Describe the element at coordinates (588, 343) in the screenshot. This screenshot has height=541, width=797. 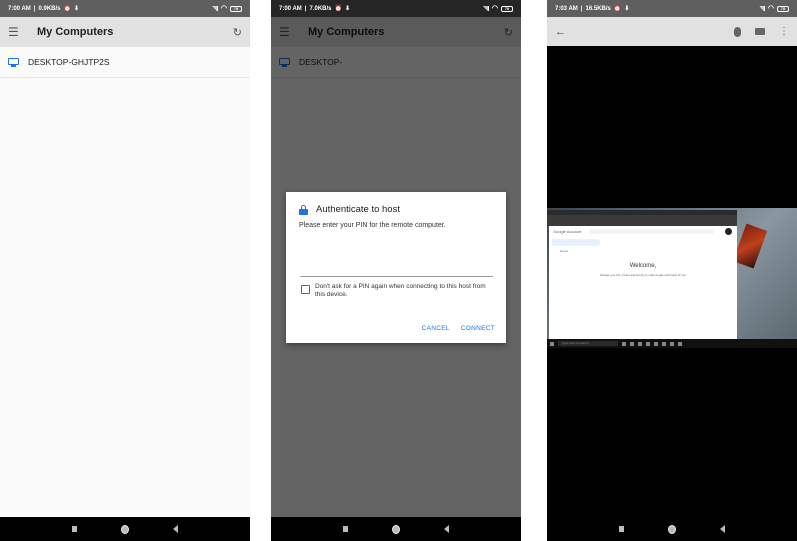
I see `remote-taskbar-search: Type here to search` at that location.